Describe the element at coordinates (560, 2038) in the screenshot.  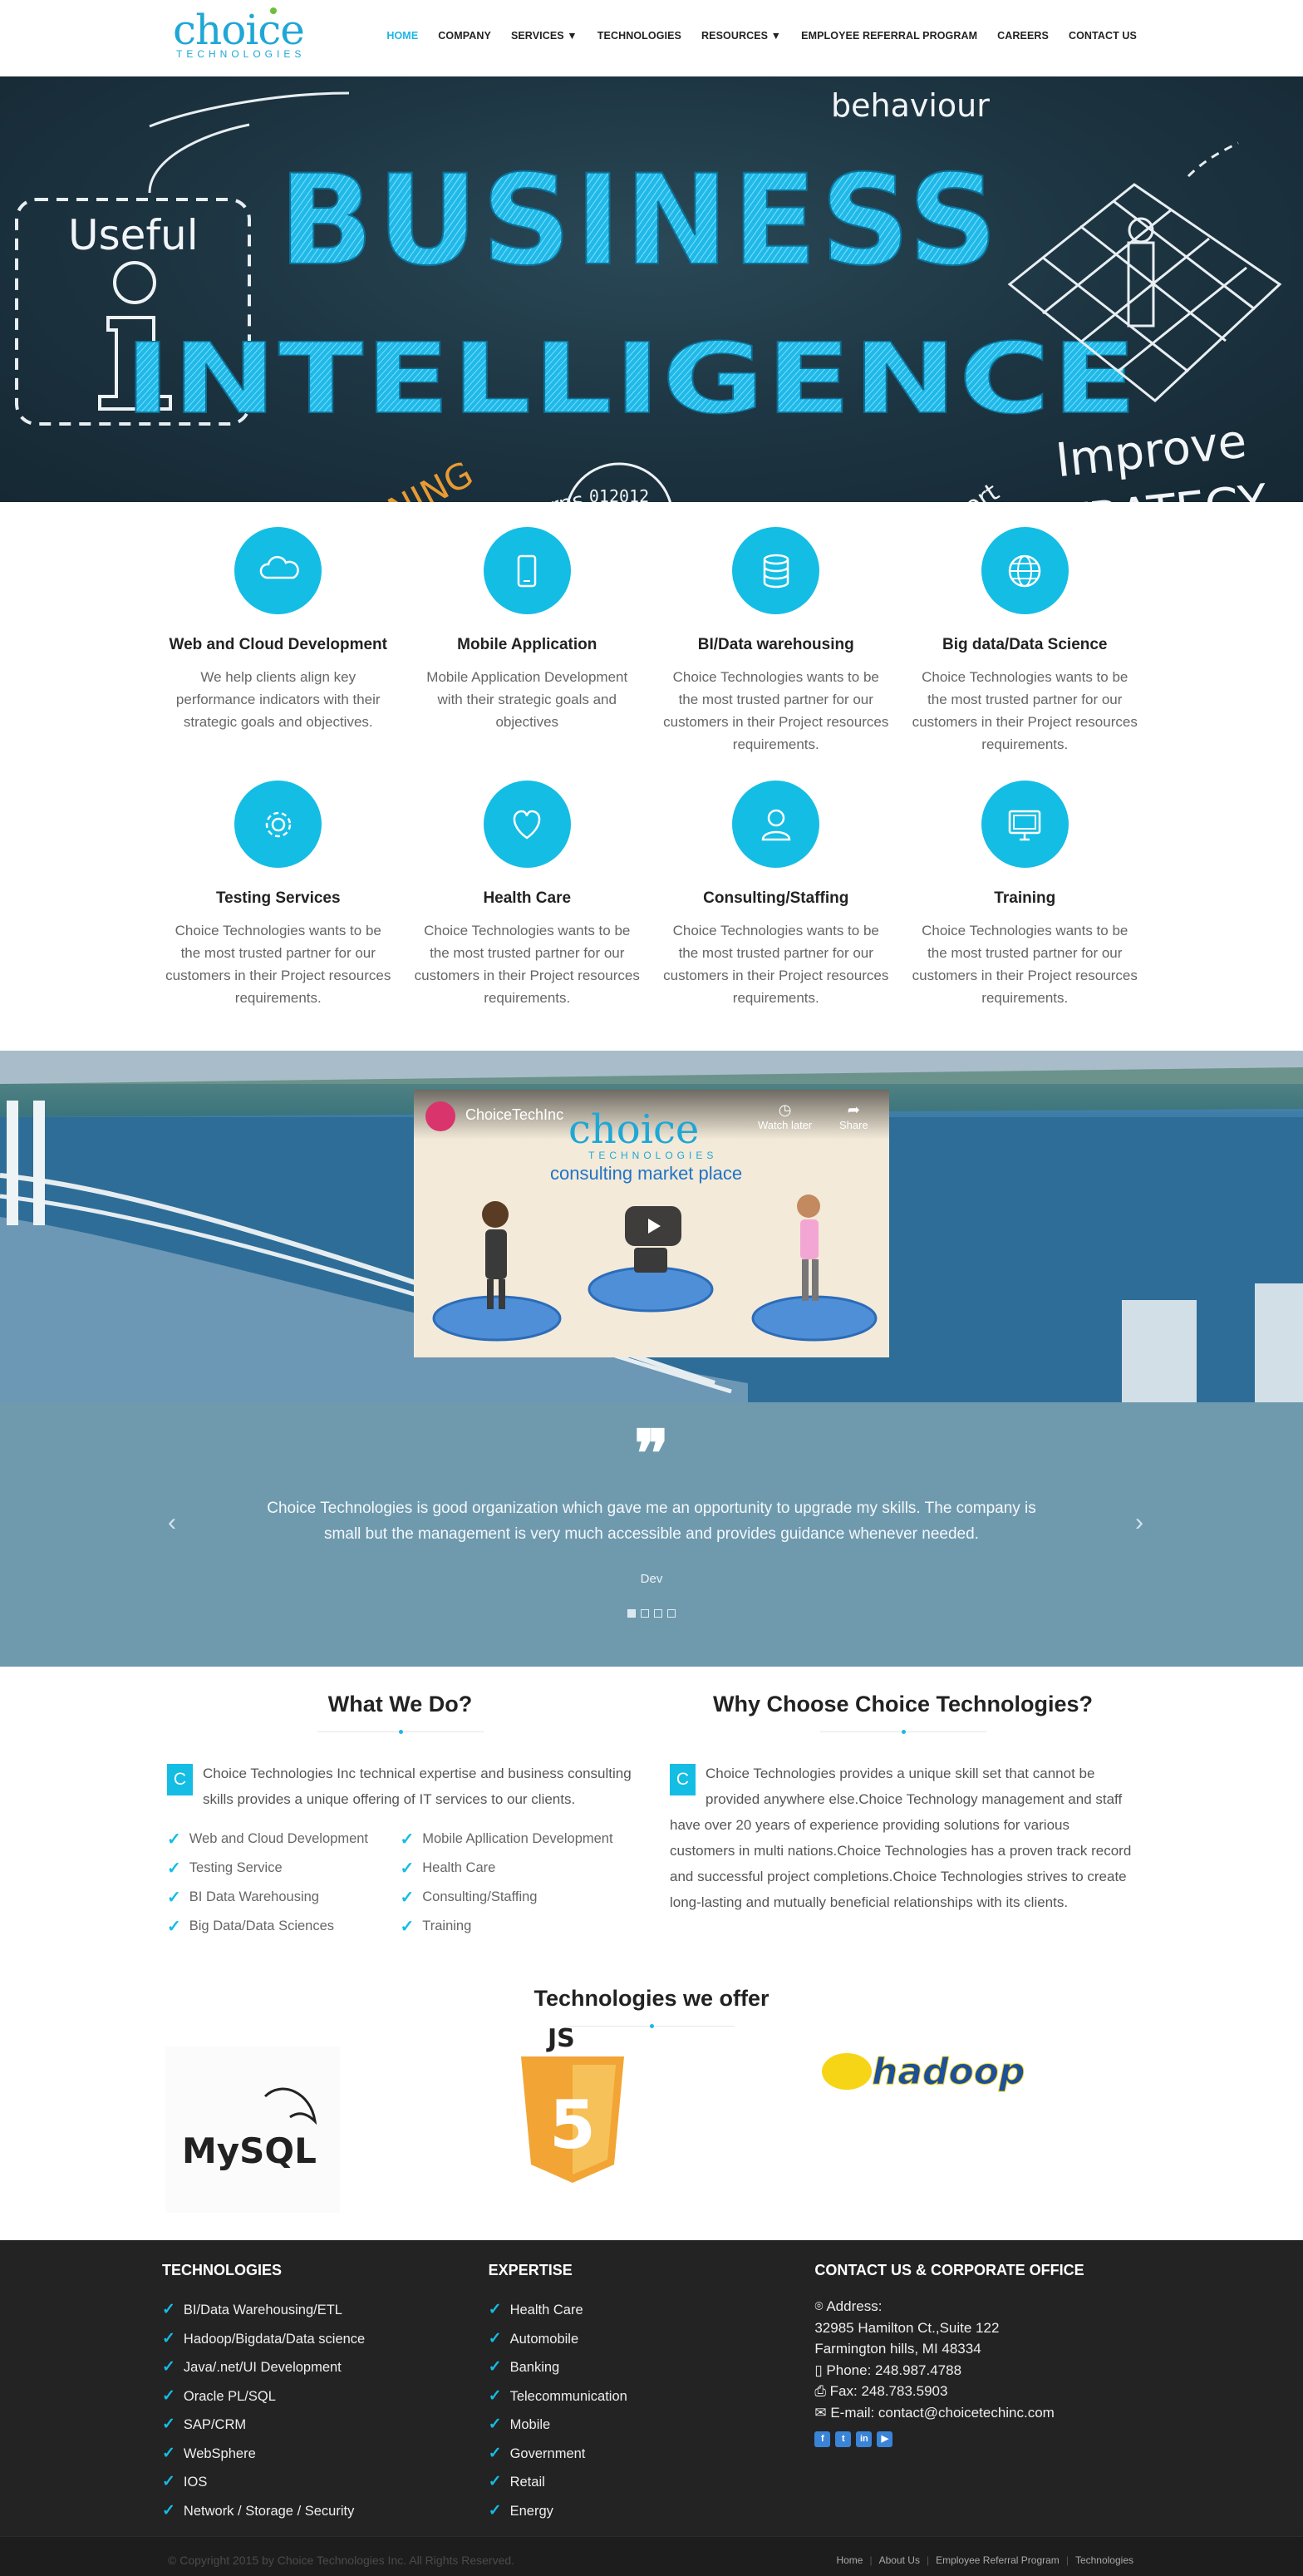
I see `js-text: JS` at that location.